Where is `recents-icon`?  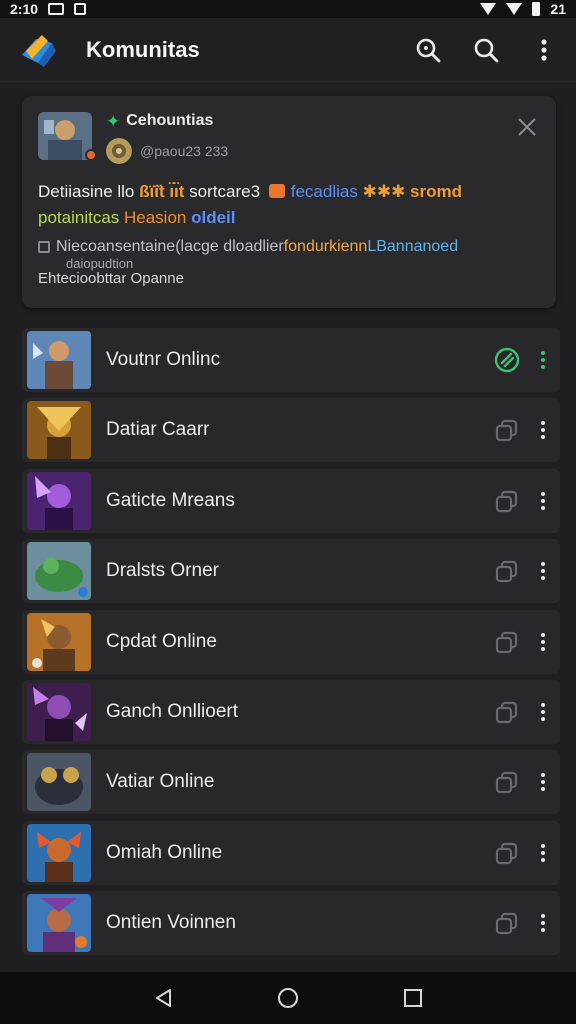
recents-icon is located at coordinates (413, 998).